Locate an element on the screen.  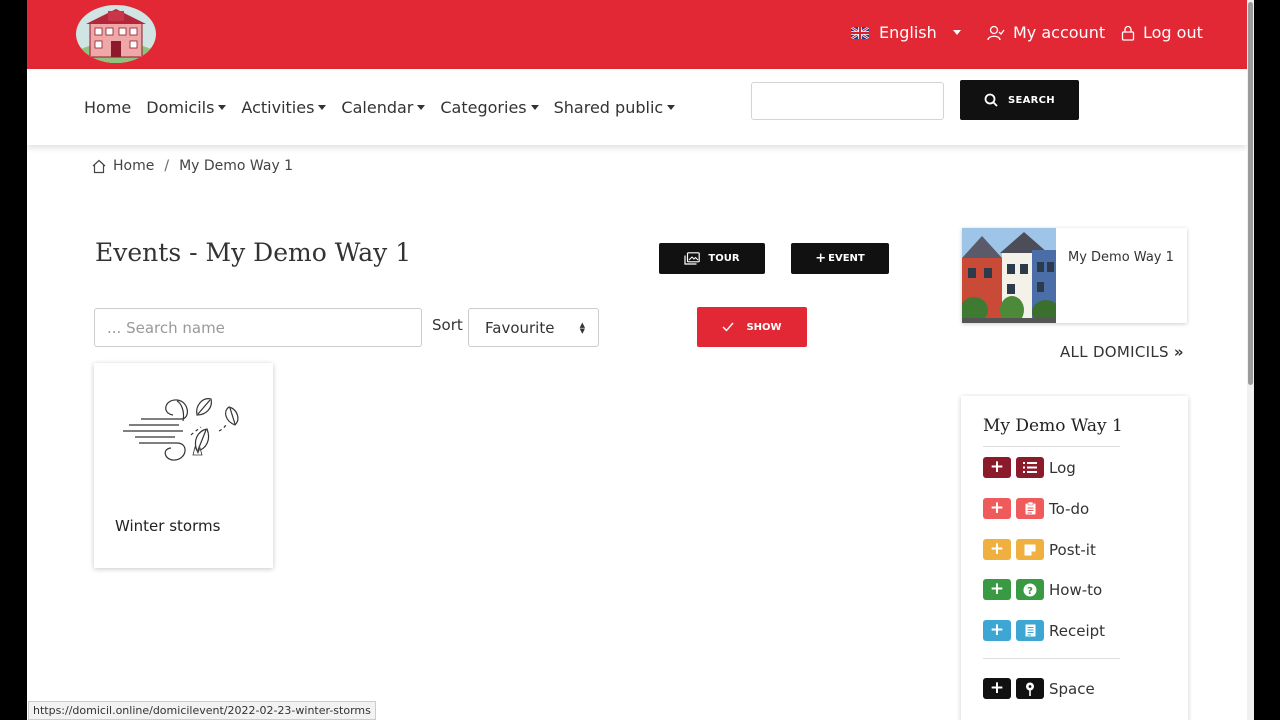
panel-row-todo: + To-do is located at coordinates (1036, 508).